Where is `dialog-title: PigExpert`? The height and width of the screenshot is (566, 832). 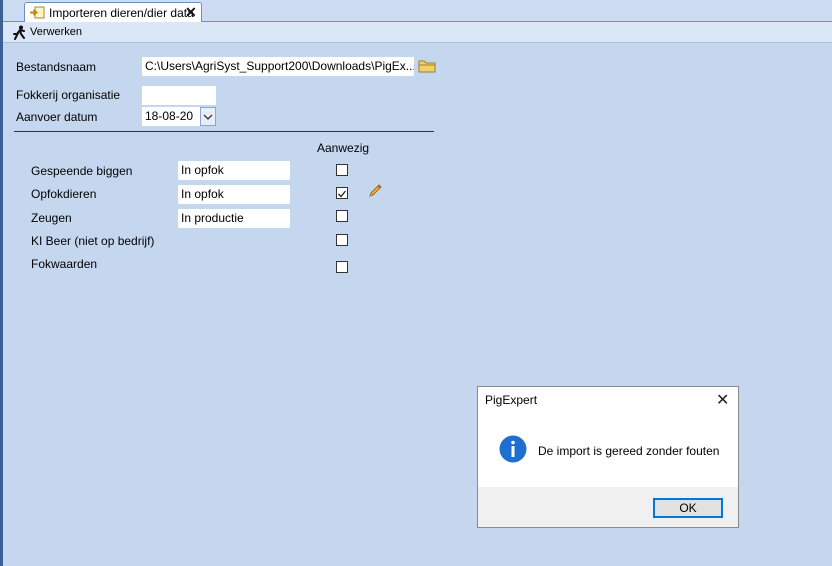 dialog-title: PigExpert is located at coordinates (511, 400).